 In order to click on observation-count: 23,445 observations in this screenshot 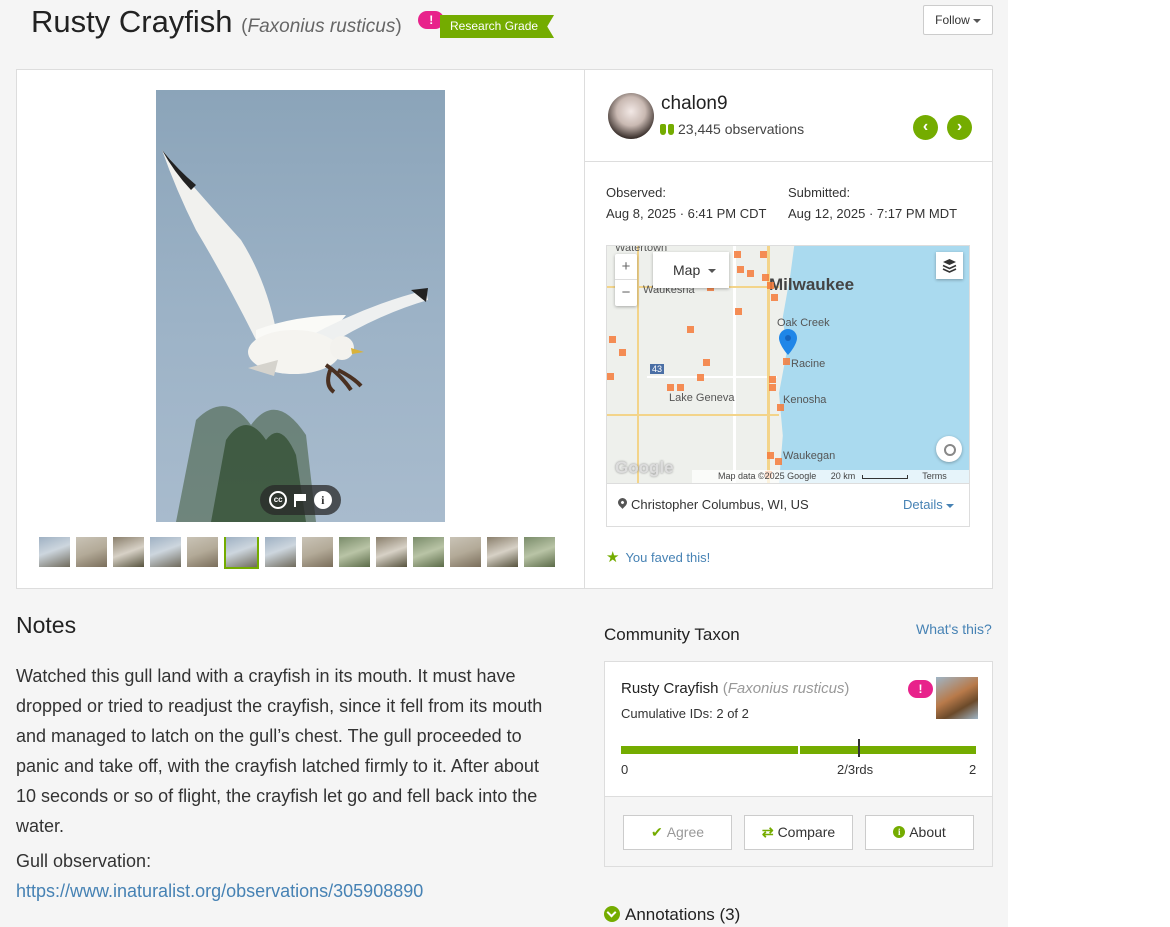, I will do `click(732, 129)`.